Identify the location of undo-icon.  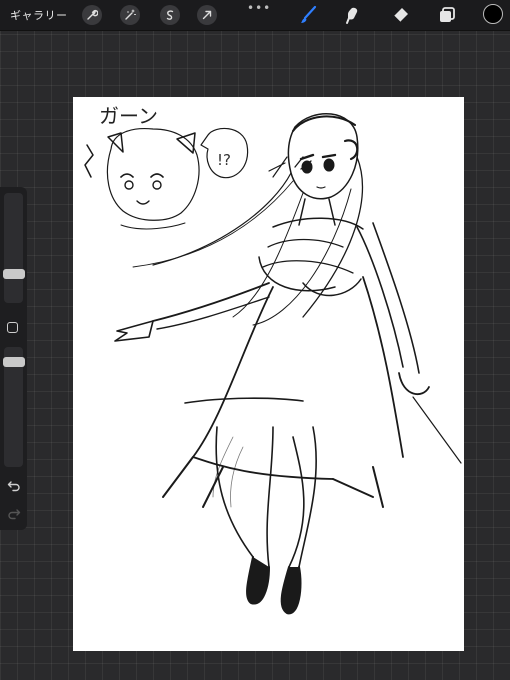
(14, 486).